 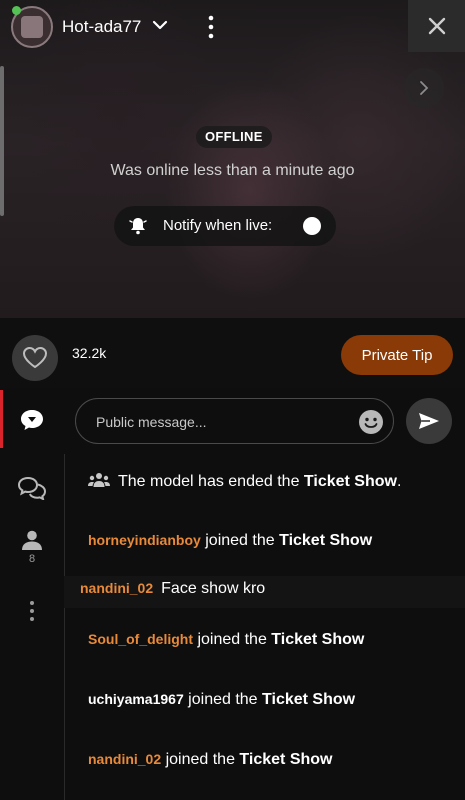 What do you see at coordinates (64, 627) in the screenshot?
I see `rail-divider` at bounding box center [64, 627].